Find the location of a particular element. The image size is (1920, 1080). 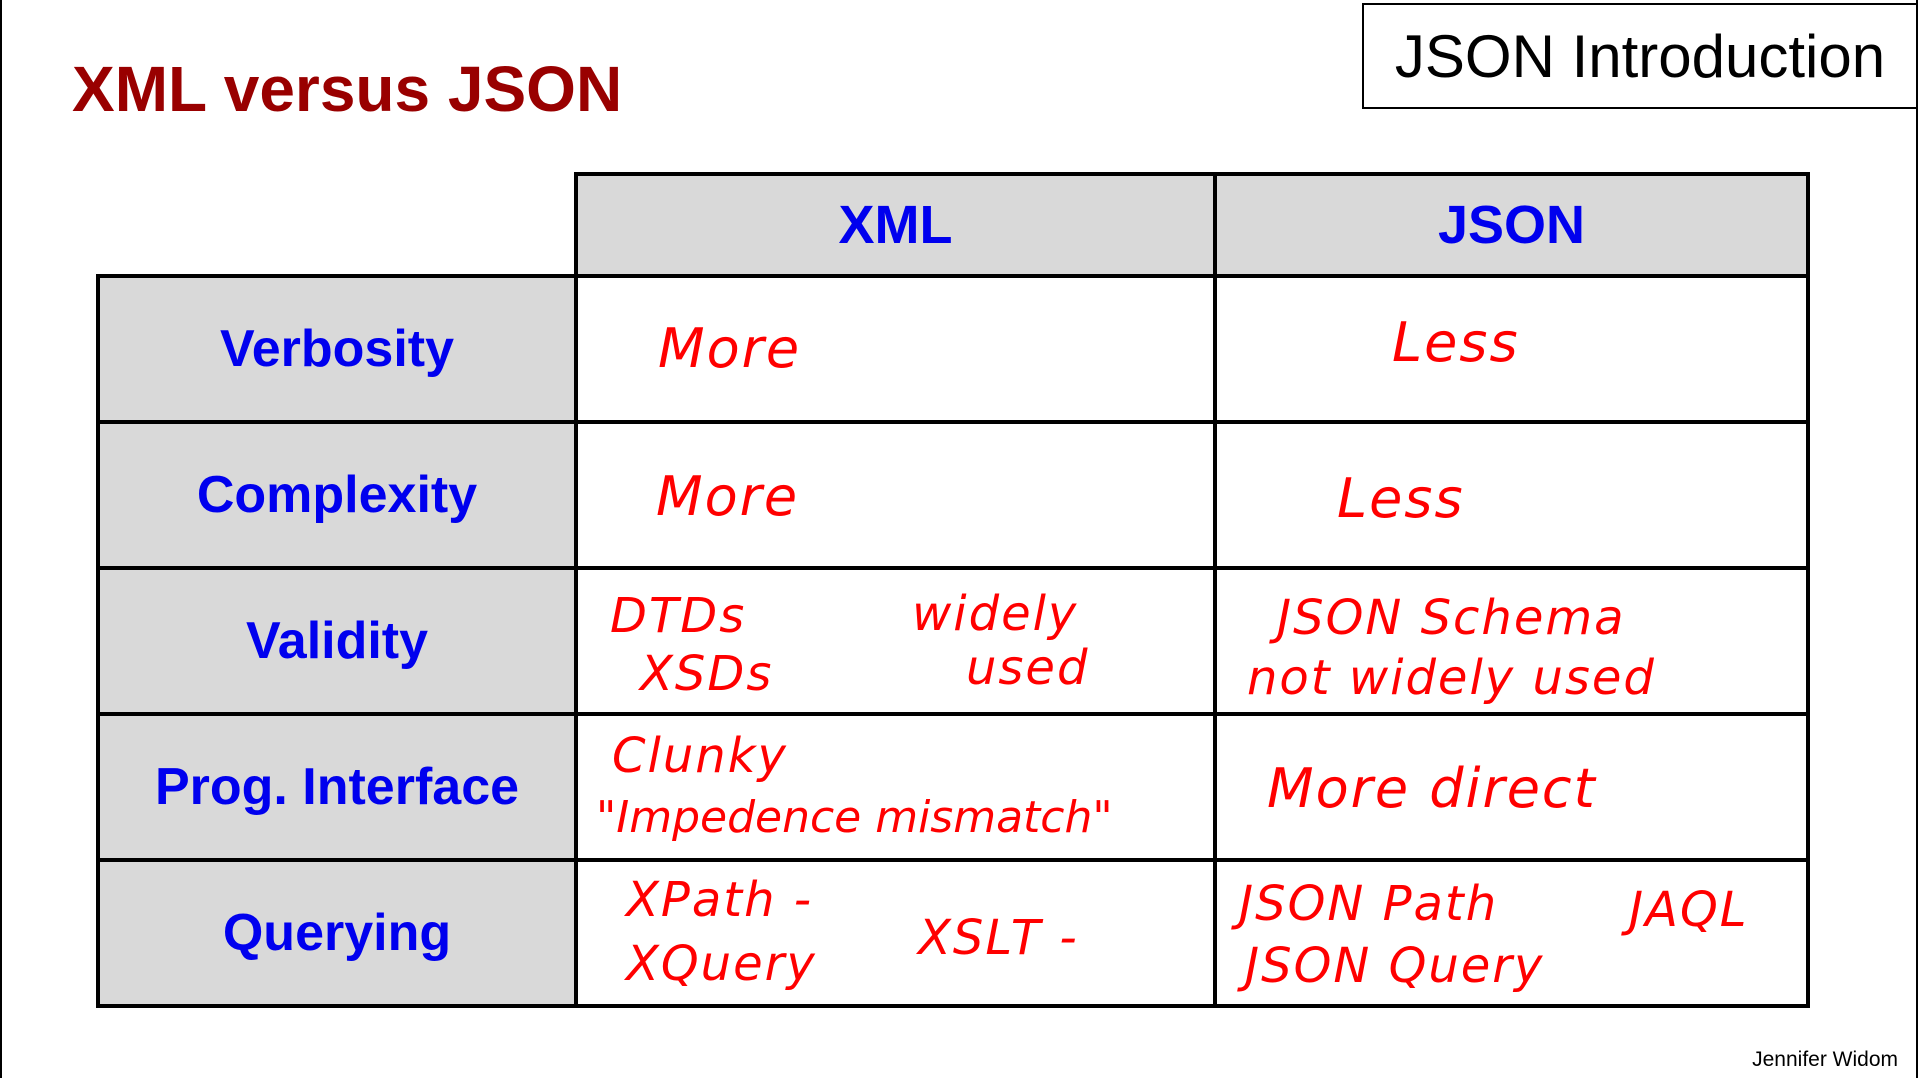

handwritten-note: "Impedence mismatch" is located at coordinates (854, 817).